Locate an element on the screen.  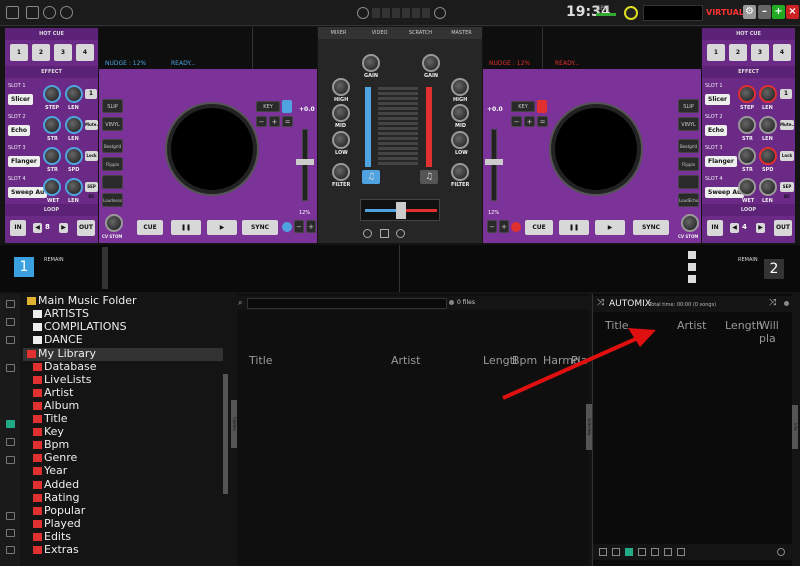
arrow-head is located at coordinates (642, 337).